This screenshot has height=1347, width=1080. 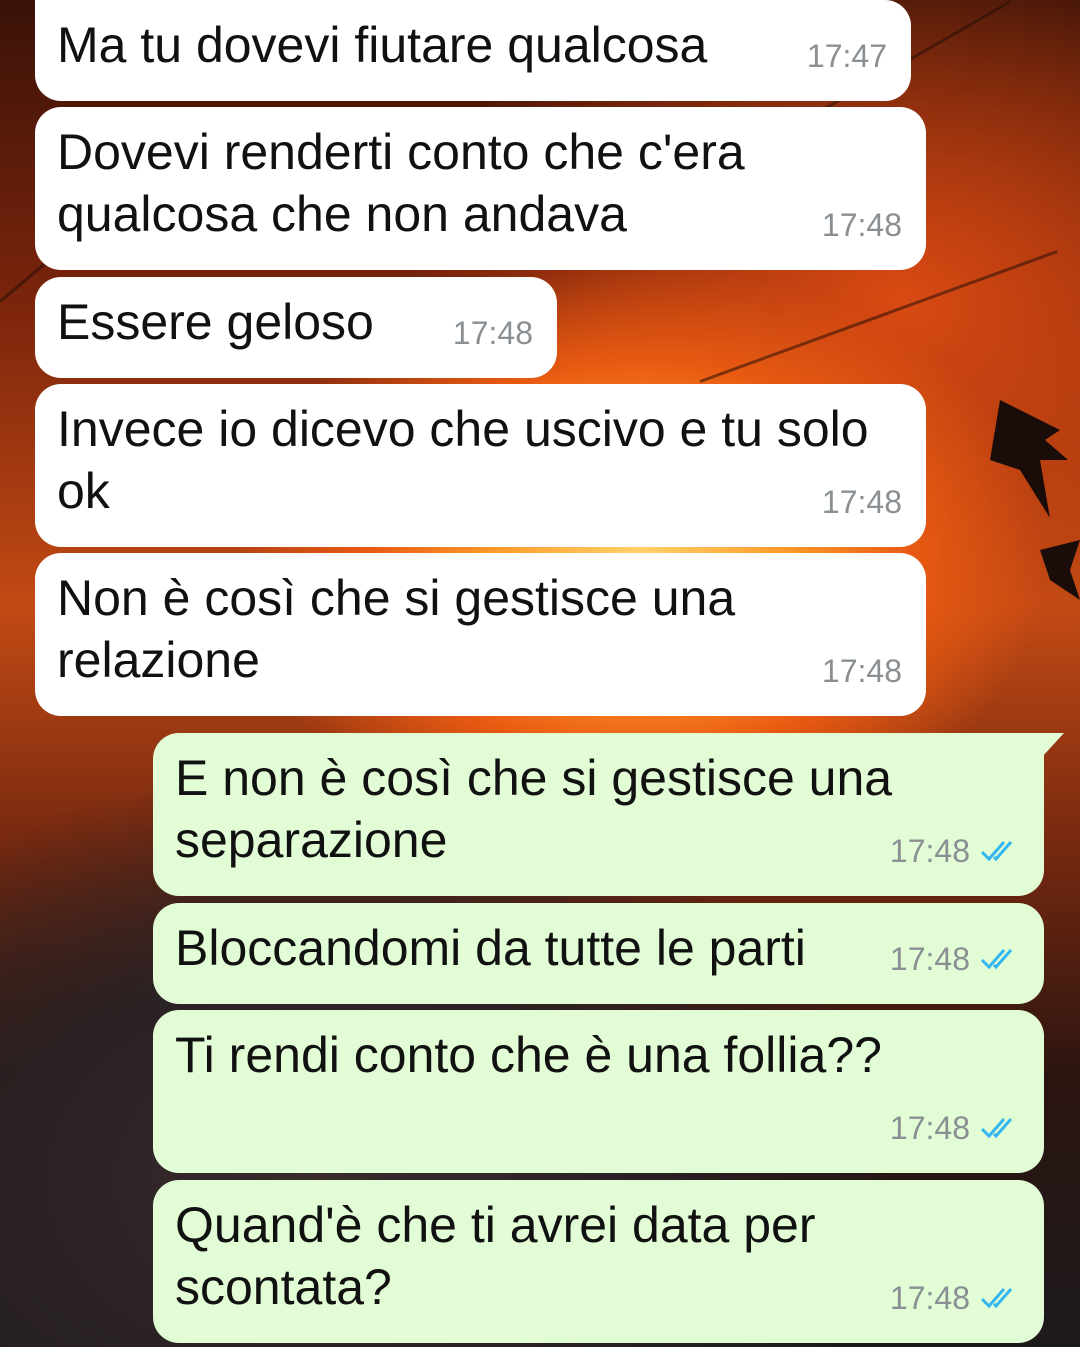 I want to click on incoming-message-bubble: Essere geloso 17:48, so click(x=296, y=327).